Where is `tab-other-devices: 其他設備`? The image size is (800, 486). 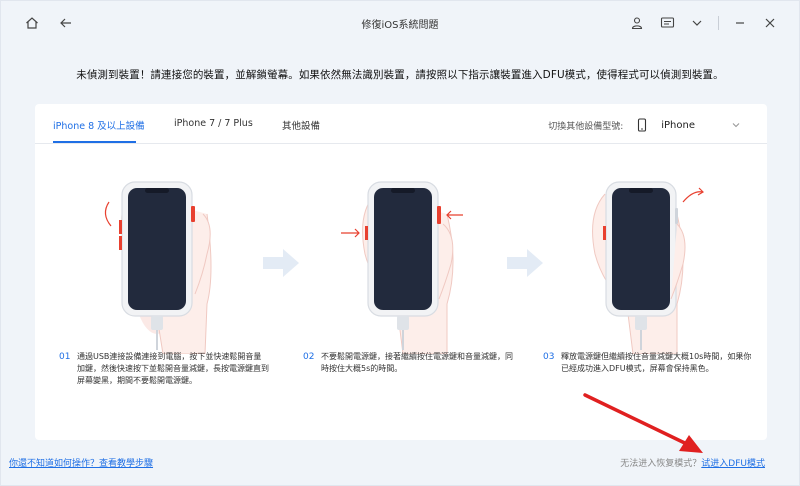
tab-other-devices: 其他設備 is located at coordinates (301, 125).